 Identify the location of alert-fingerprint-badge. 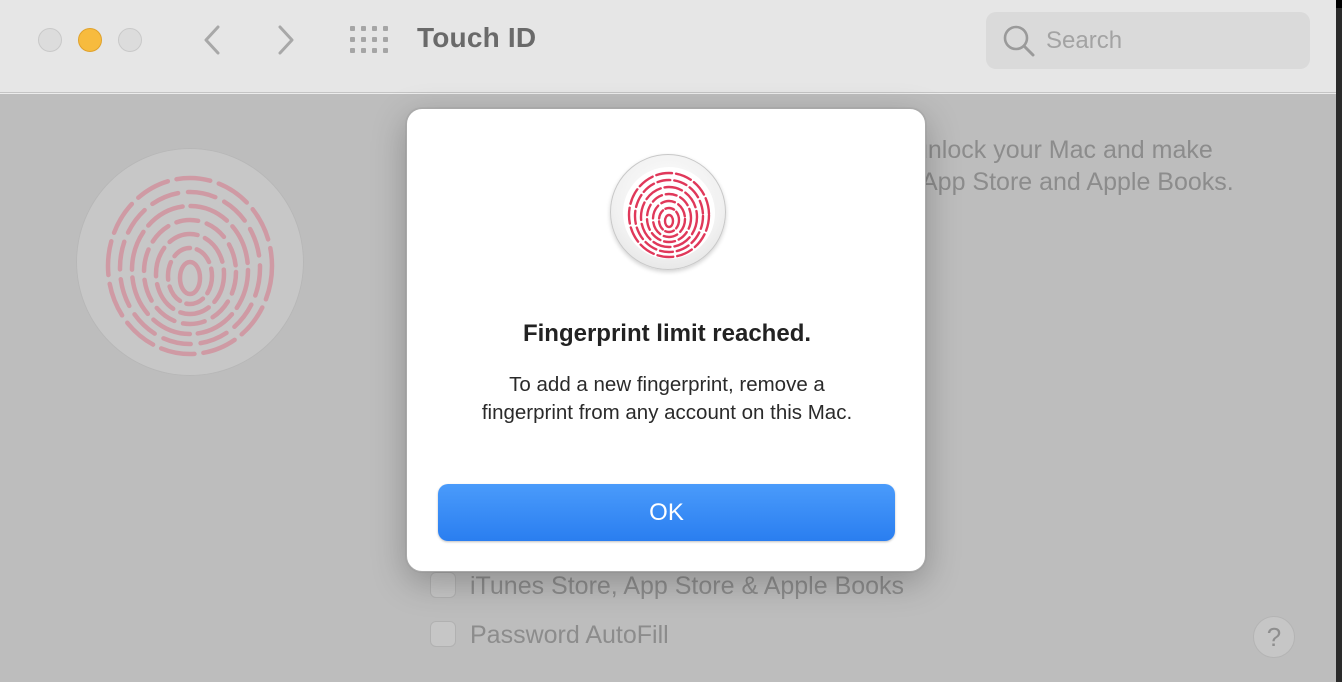
(668, 212).